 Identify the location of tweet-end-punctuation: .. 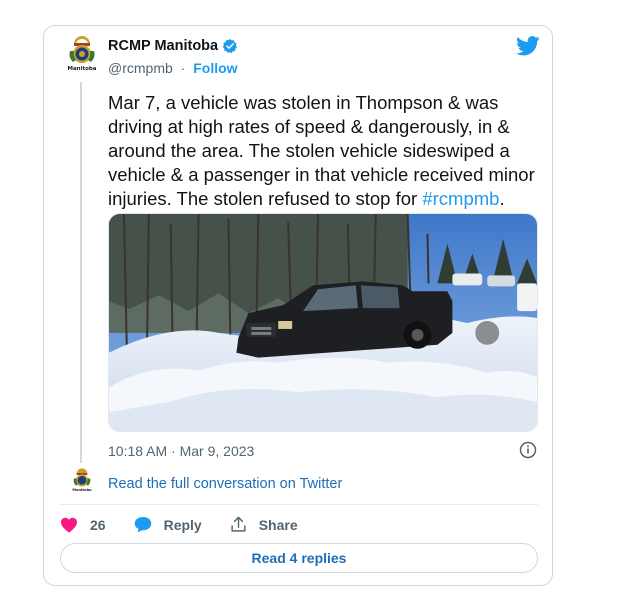
(502, 198).